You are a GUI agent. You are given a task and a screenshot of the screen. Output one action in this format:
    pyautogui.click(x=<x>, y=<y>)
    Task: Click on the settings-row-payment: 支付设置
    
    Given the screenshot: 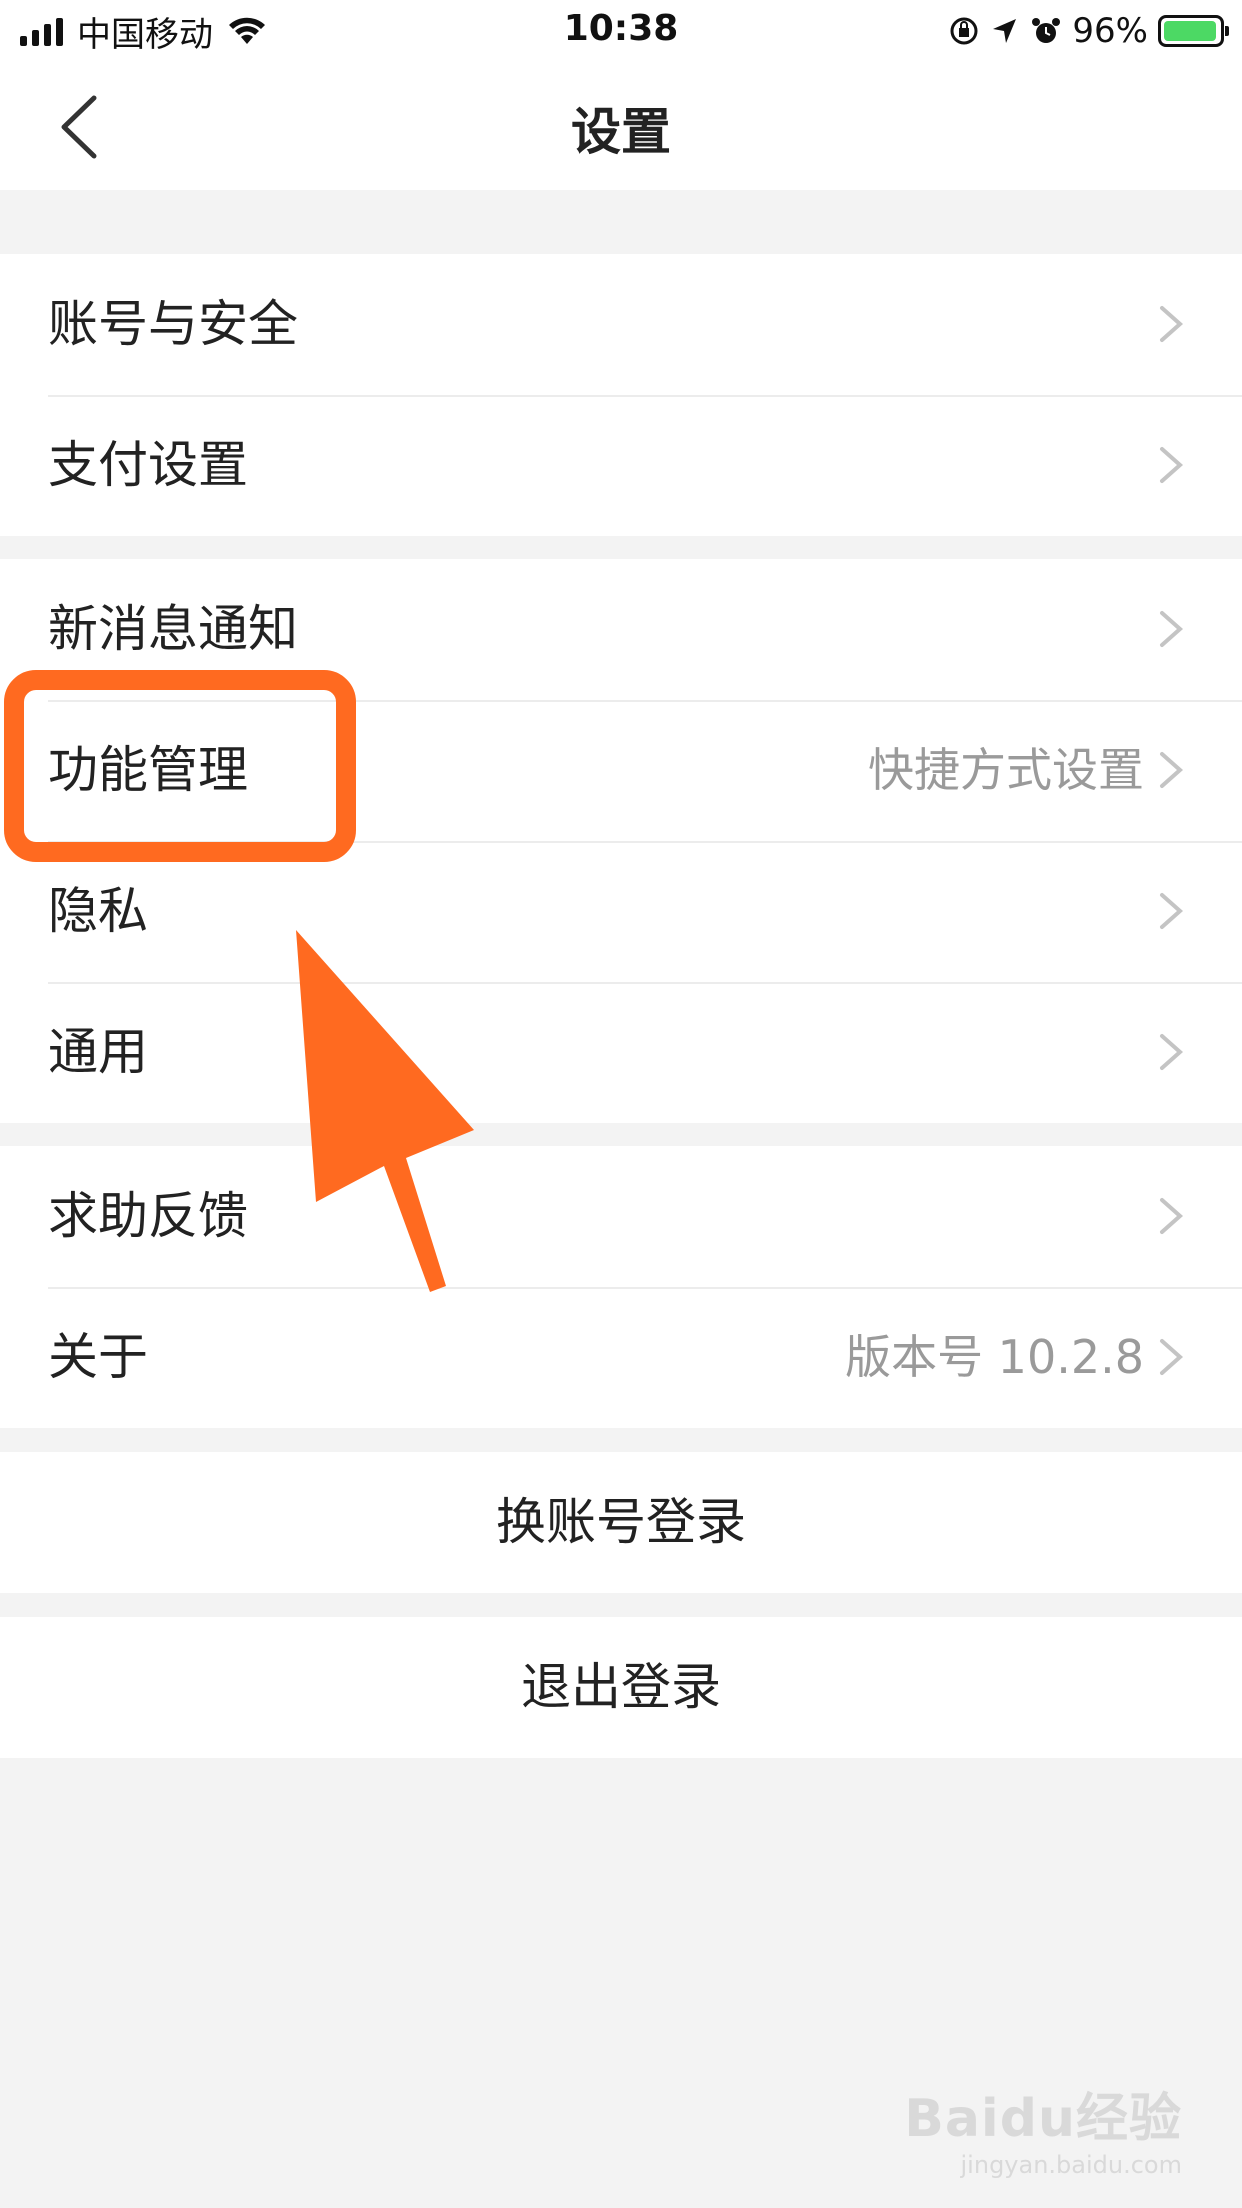 What is the action you would take?
    pyautogui.click(x=621, y=465)
    